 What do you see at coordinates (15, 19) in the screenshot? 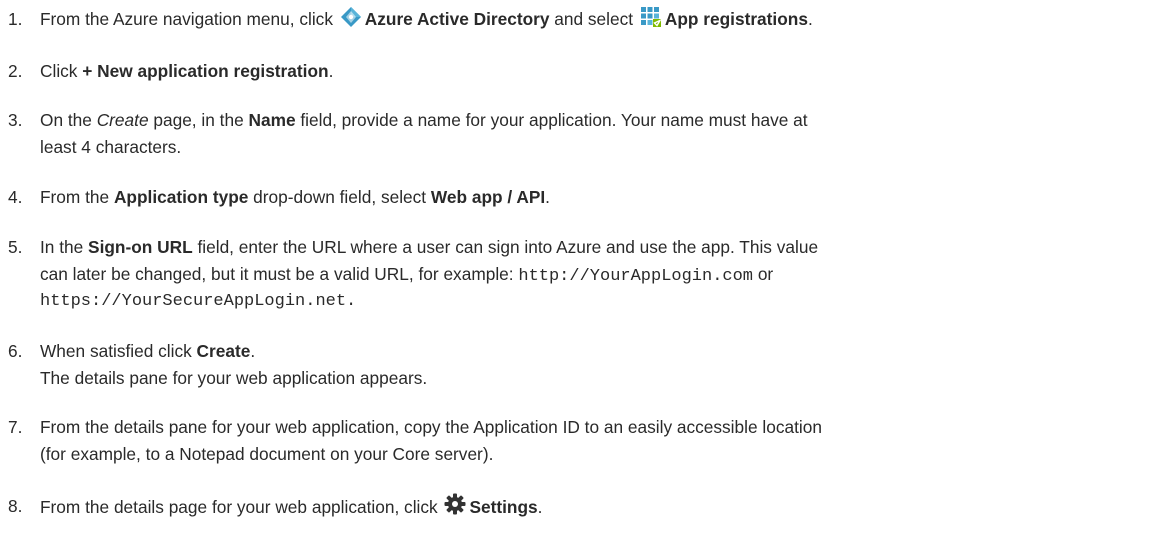
I see `step-number: 1.` at bounding box center [15, 19].